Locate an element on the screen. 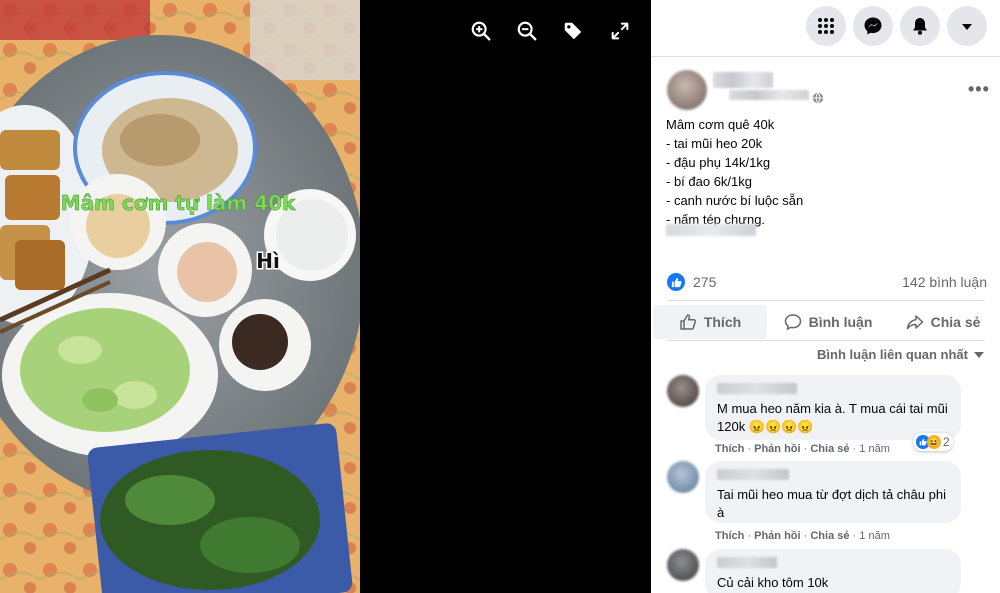 Image resolution: width=1000 pixels, height=593 pixels. fullscreen-icon is located at coordinates (620, 31).